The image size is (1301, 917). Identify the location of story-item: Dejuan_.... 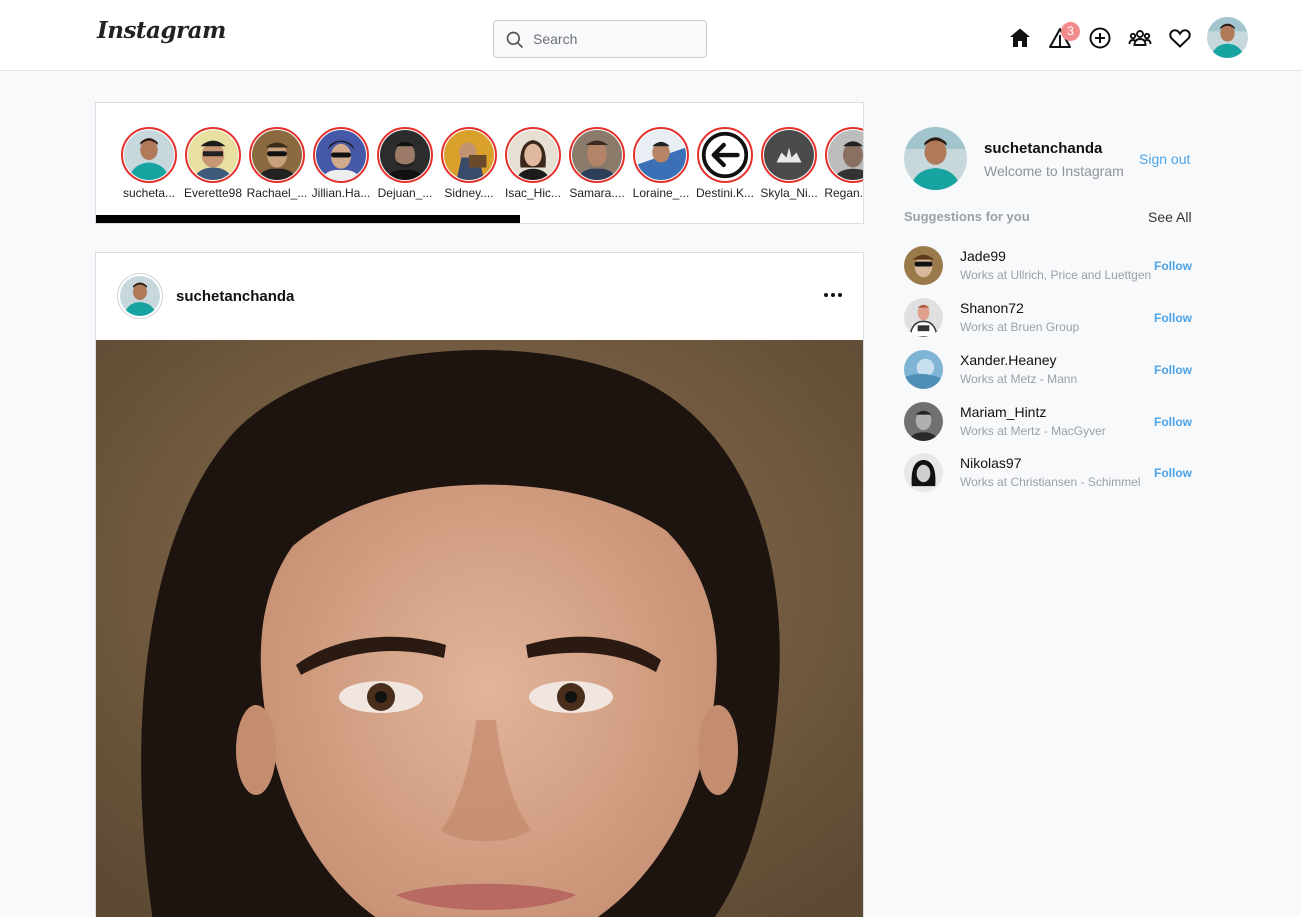
(405, 163).